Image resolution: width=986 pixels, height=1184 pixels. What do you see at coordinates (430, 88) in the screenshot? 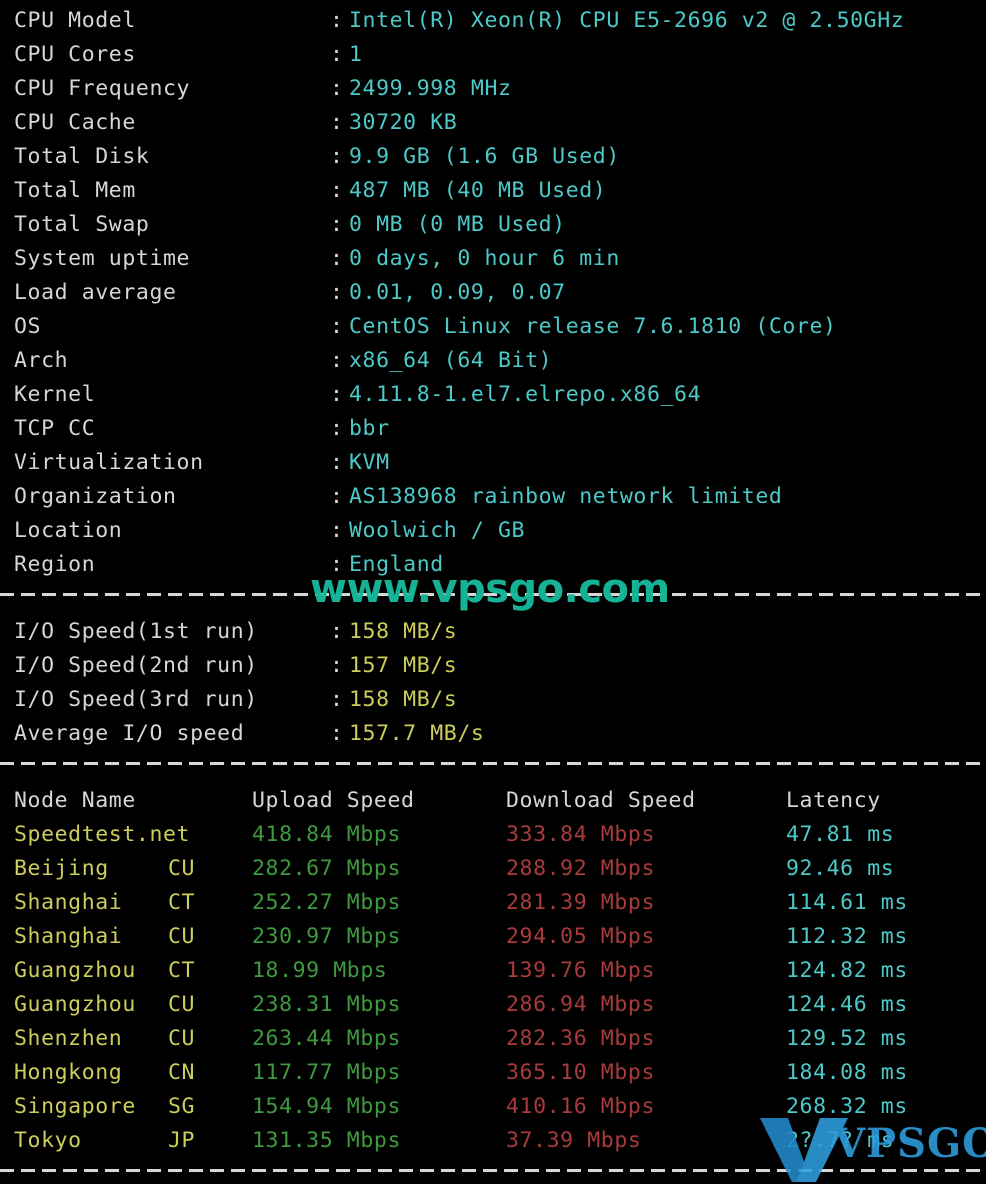
I see `sysinfo-value: 2499.998 MHz` at bounding box center [430, 88].